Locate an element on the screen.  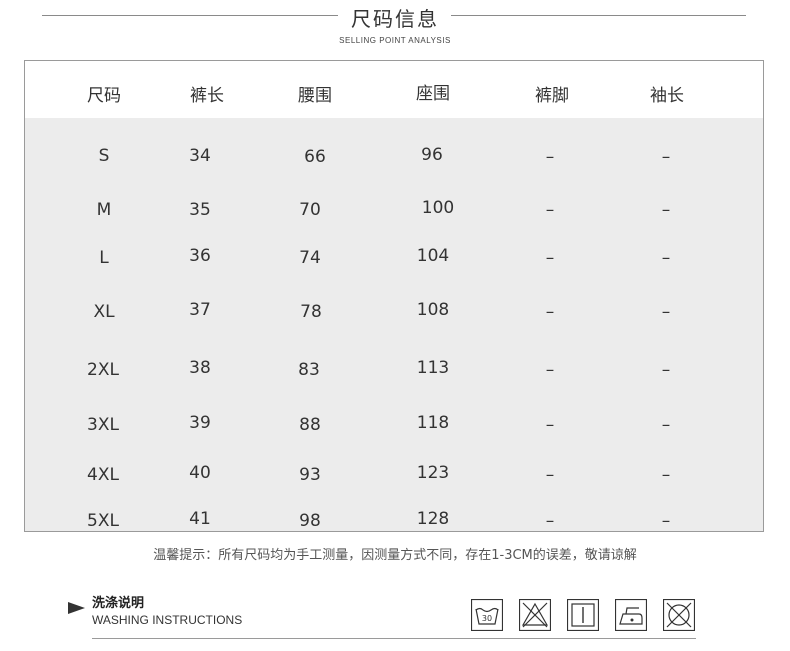
cell-size: 2XL is located at coordinates (103, 370).